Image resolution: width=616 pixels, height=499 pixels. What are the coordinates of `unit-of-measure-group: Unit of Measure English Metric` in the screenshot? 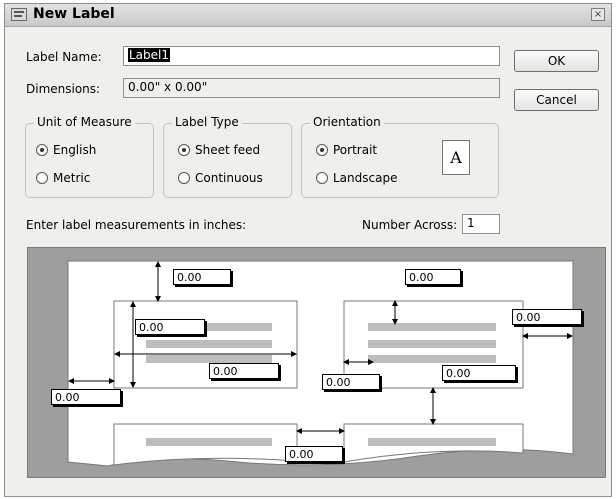 It's located at (89, 156).